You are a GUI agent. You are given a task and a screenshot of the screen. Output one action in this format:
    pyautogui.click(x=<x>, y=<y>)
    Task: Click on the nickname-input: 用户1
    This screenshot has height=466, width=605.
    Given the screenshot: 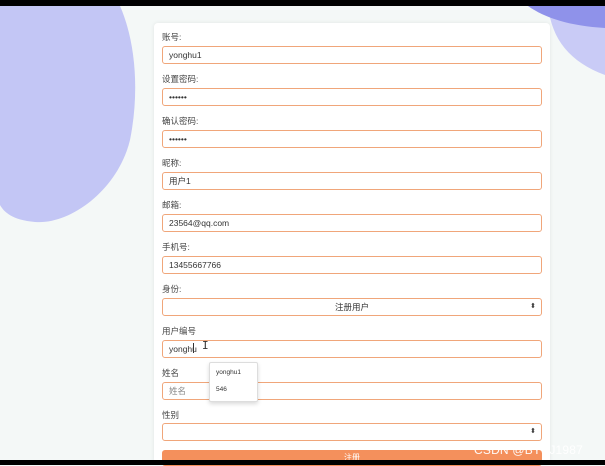 What is the action you would take?
    pyautogui.click(x=352, y=181)
    